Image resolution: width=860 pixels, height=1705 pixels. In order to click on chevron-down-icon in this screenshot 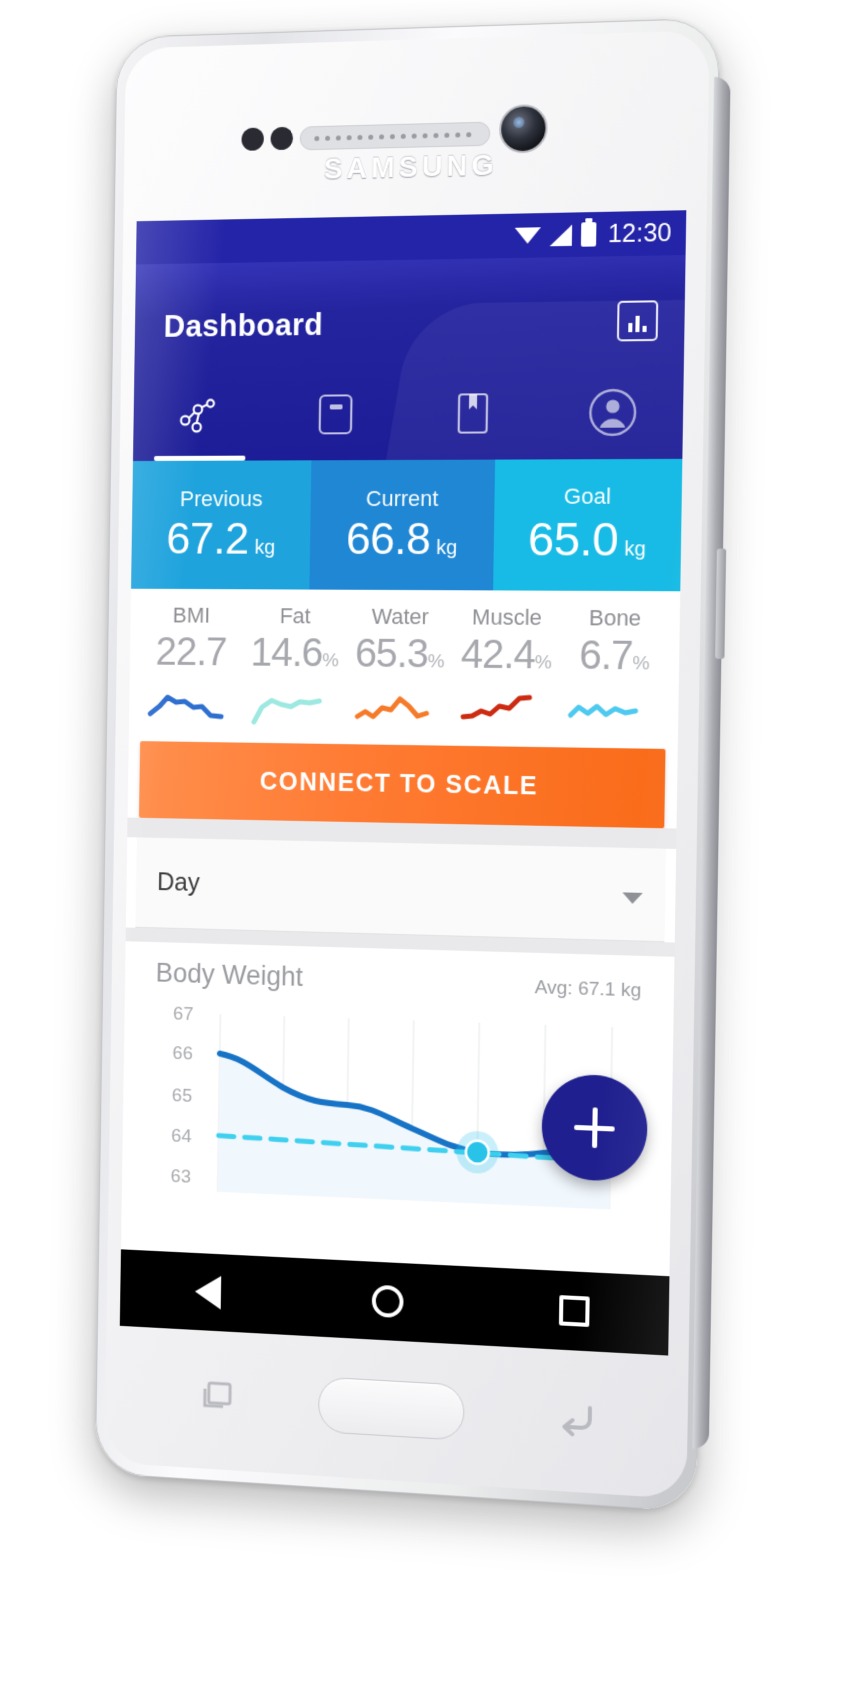, I will do `click(632, 898)`.